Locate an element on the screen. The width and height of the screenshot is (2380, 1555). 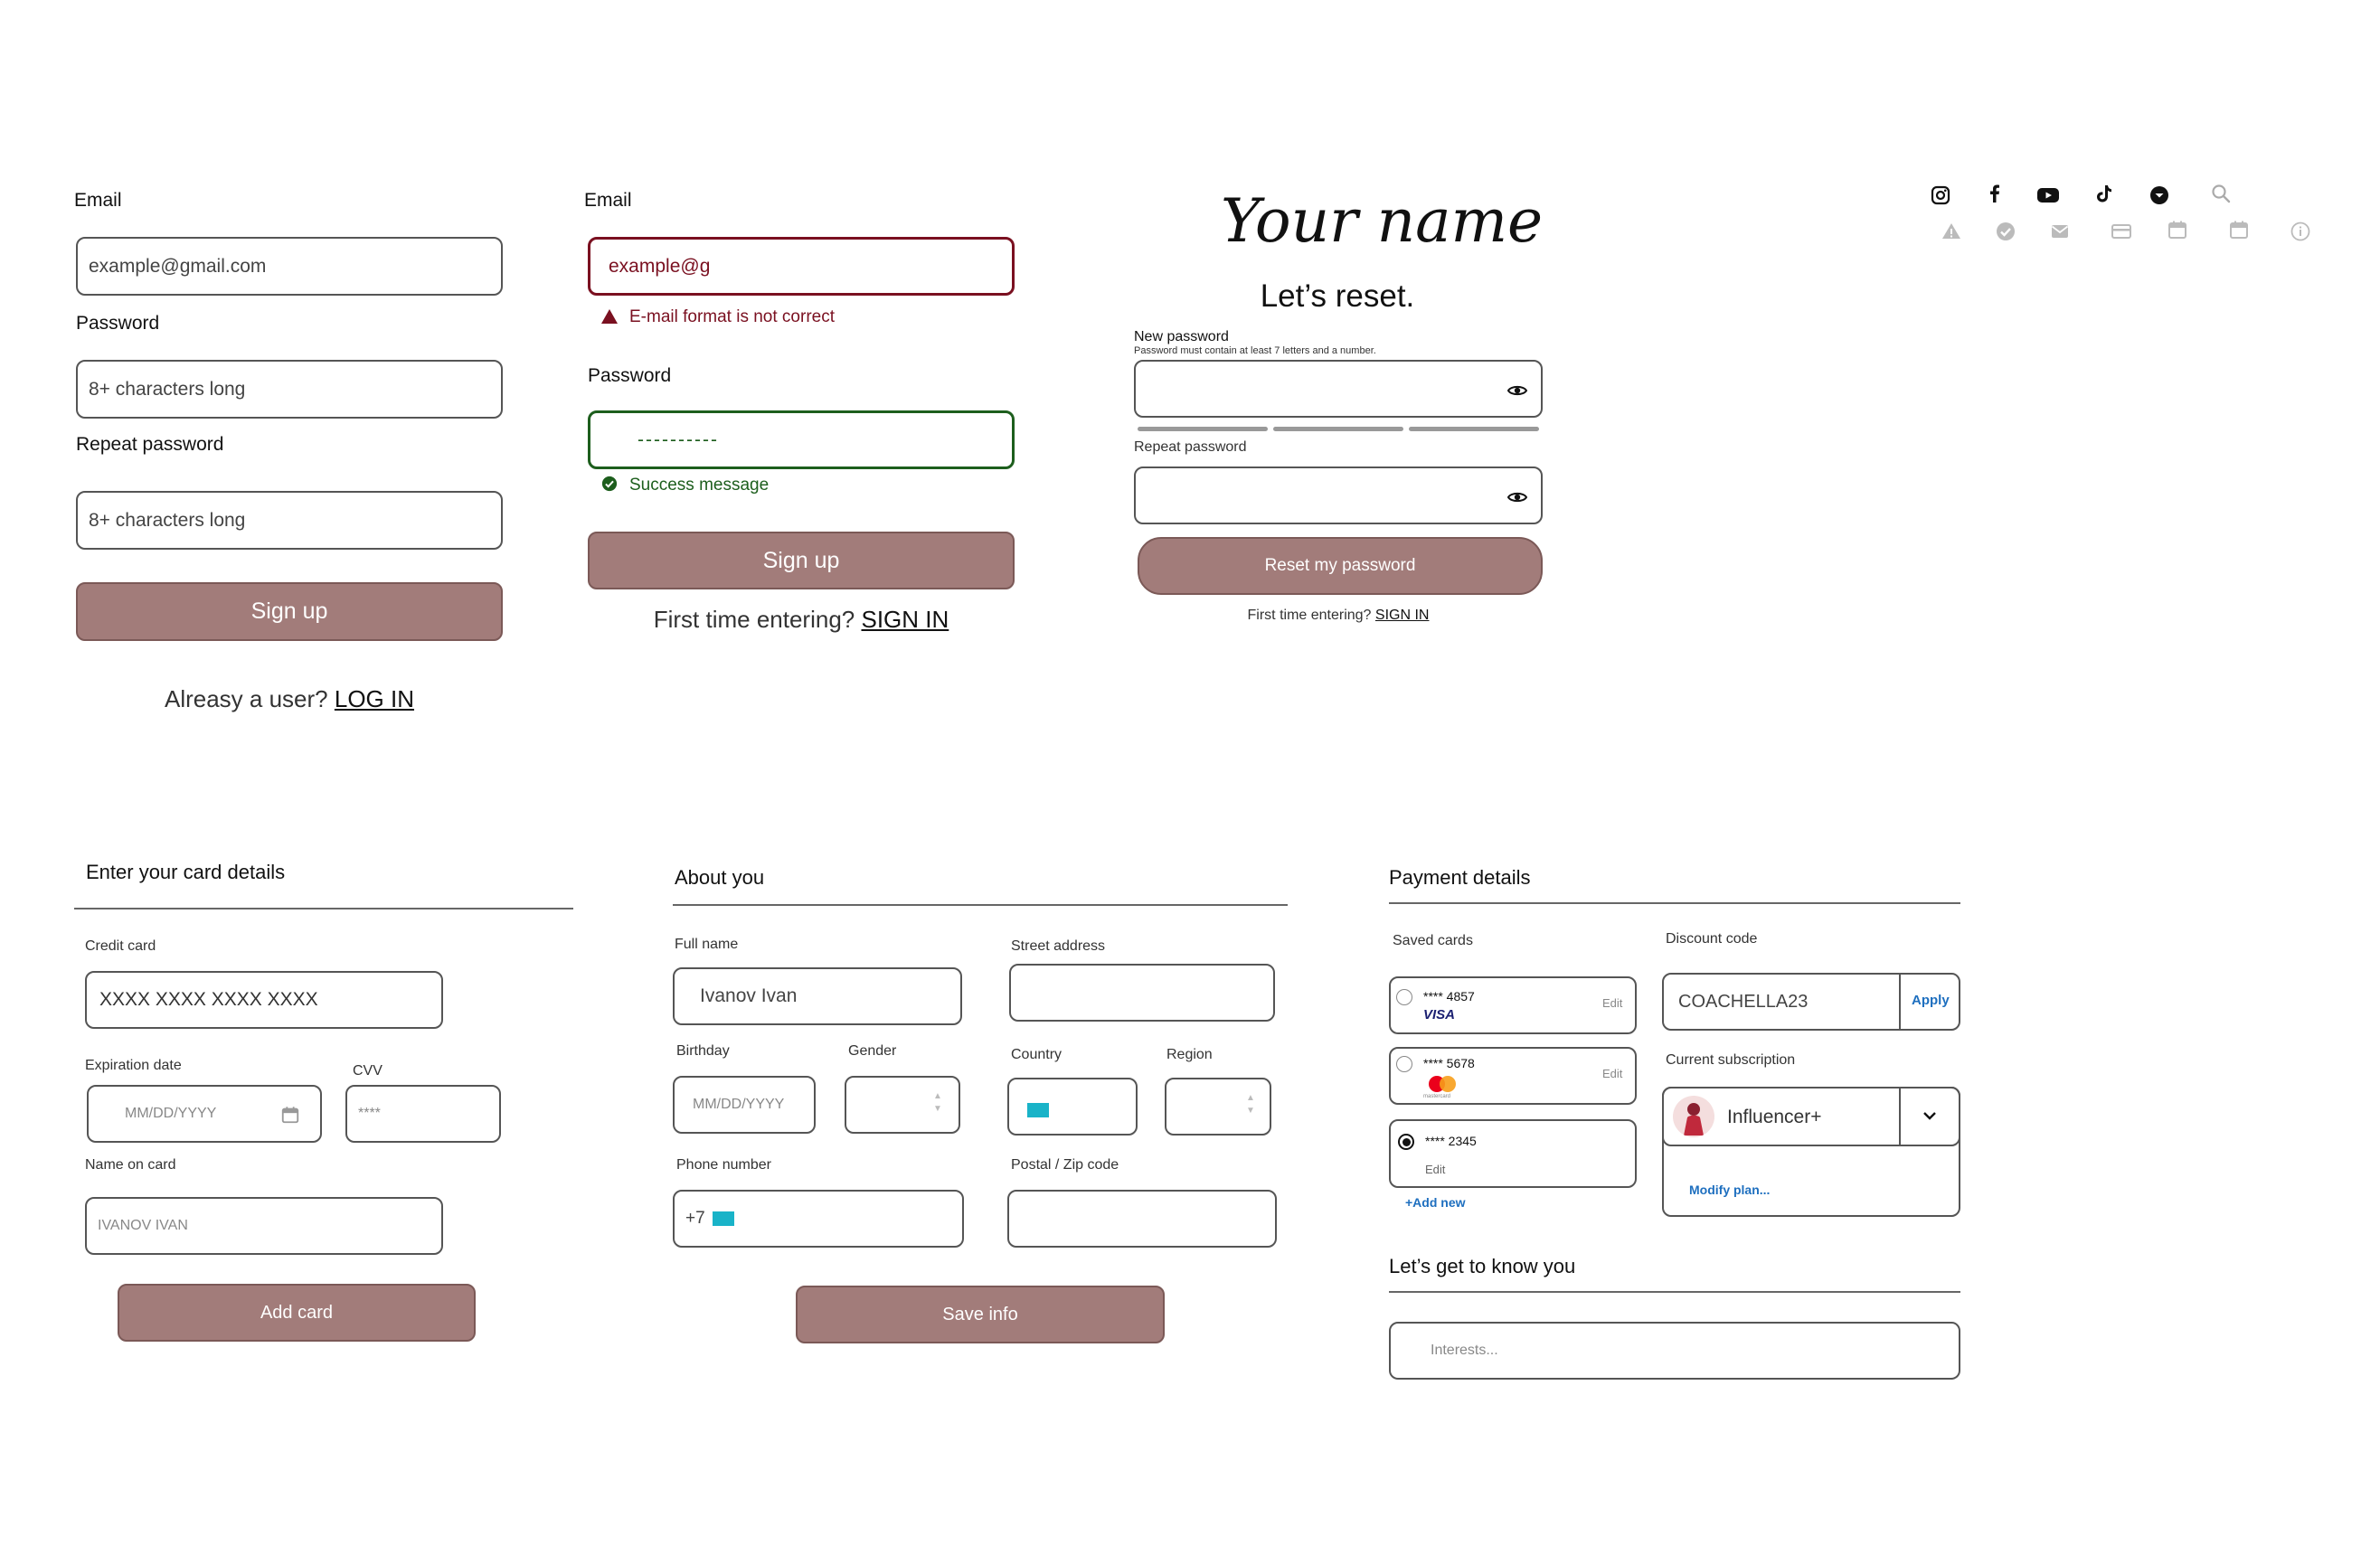
password-input-success: ---------- is located at coordinates (801, 440).